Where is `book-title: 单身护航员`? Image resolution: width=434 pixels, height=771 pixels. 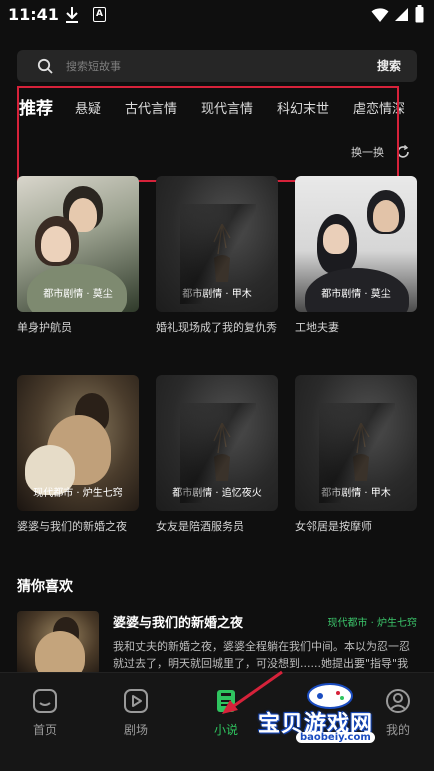 book-title: 单身护航员 is located at coordinates (44, 327).